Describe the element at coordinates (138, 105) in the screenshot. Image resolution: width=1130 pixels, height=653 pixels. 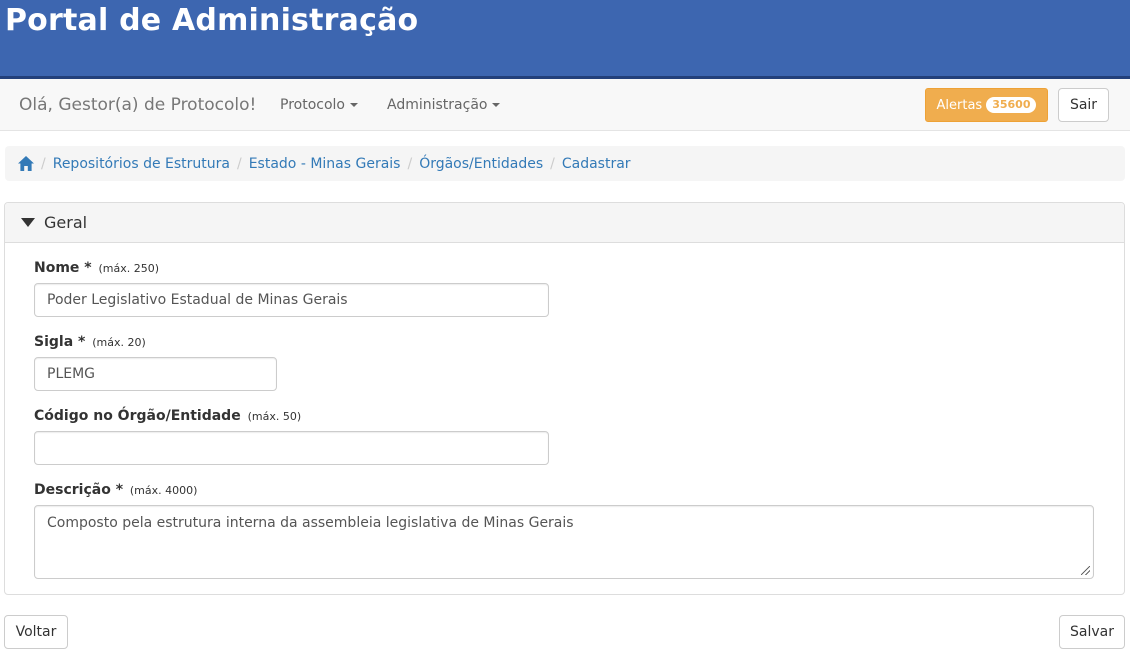
I see `user-greeting: Olá, Gestor(a) de Protocolo!` at that location.